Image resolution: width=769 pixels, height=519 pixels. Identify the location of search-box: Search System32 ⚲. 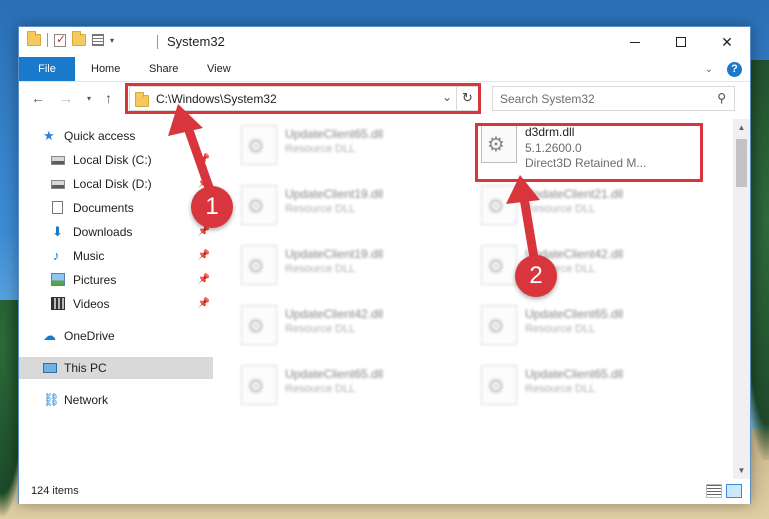
(613, 98).